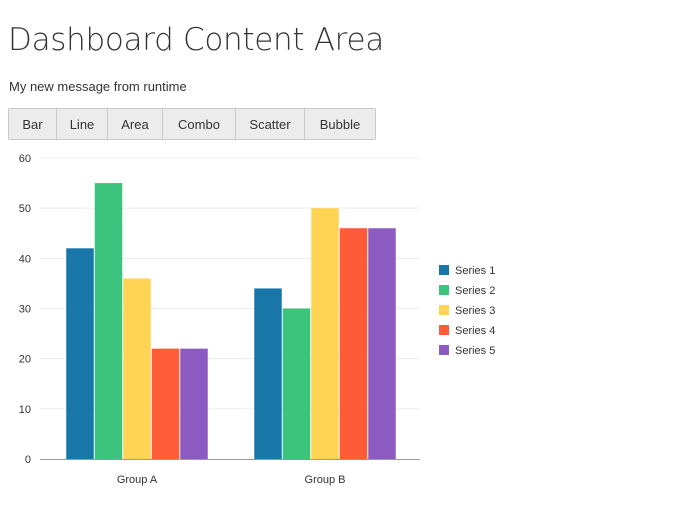 The width and height of the screenshot is (679, 514). Describe the element at coordinates (25, 310) in the screenshot. I see `y-tick-label: 30` at that location.